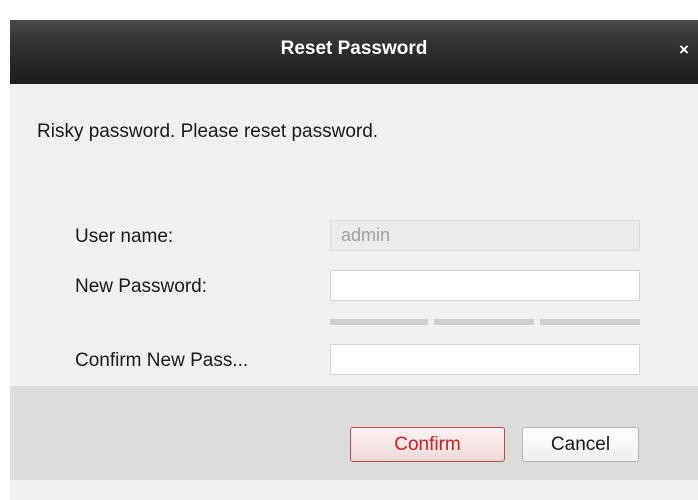 The height and width of the screenshot is (500, 698). Describe the element at coordinates (590, 322) in the screenshot. I see `password-strength-bar-strong` at that location.